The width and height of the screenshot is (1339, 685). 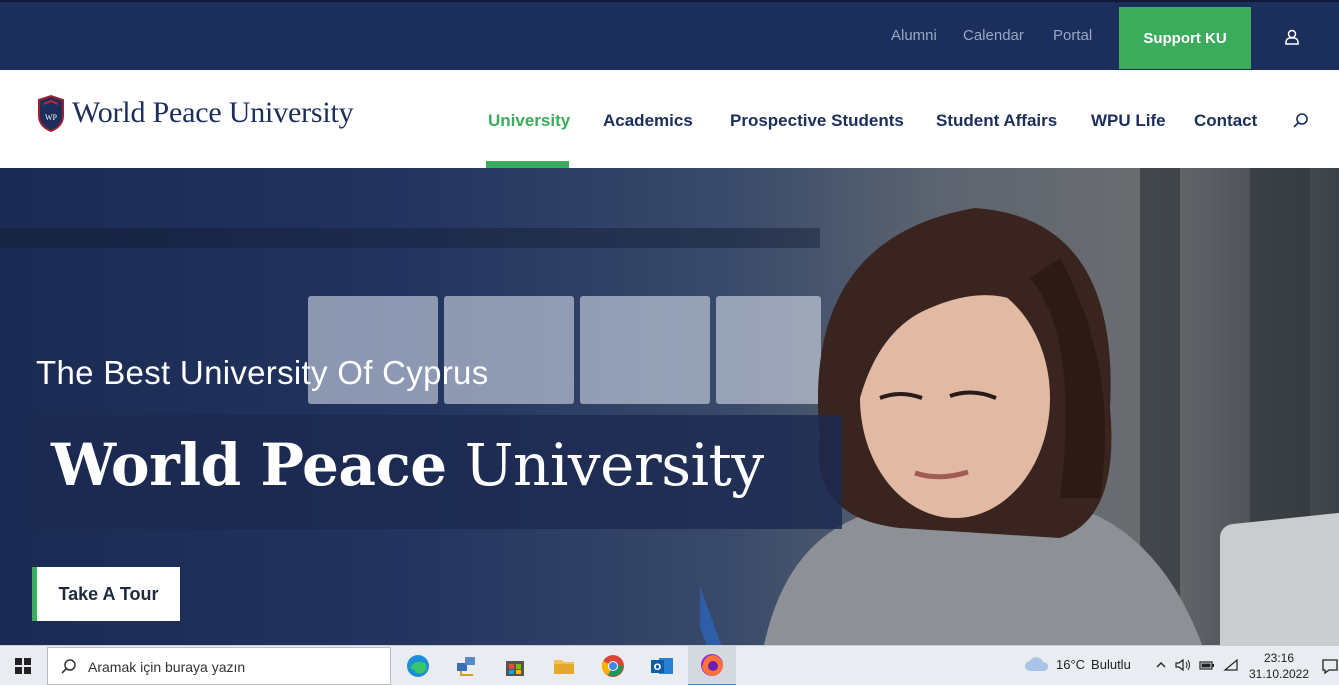 What do you see at coordinates (418, 666) in the screenshot?
I see `edge-icon` at bounding box center [418, 666].